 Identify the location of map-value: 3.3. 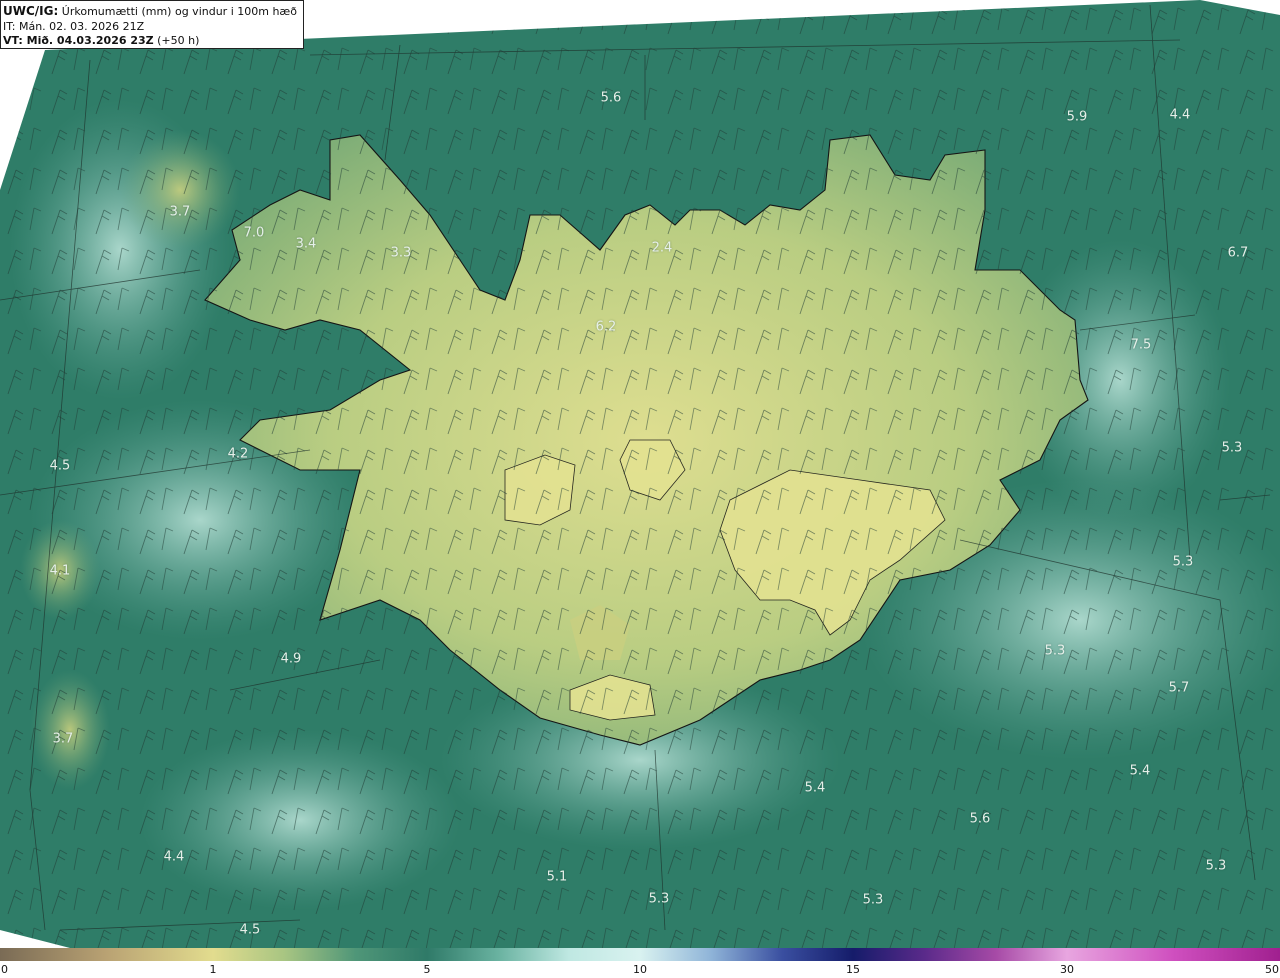
(401, 253).